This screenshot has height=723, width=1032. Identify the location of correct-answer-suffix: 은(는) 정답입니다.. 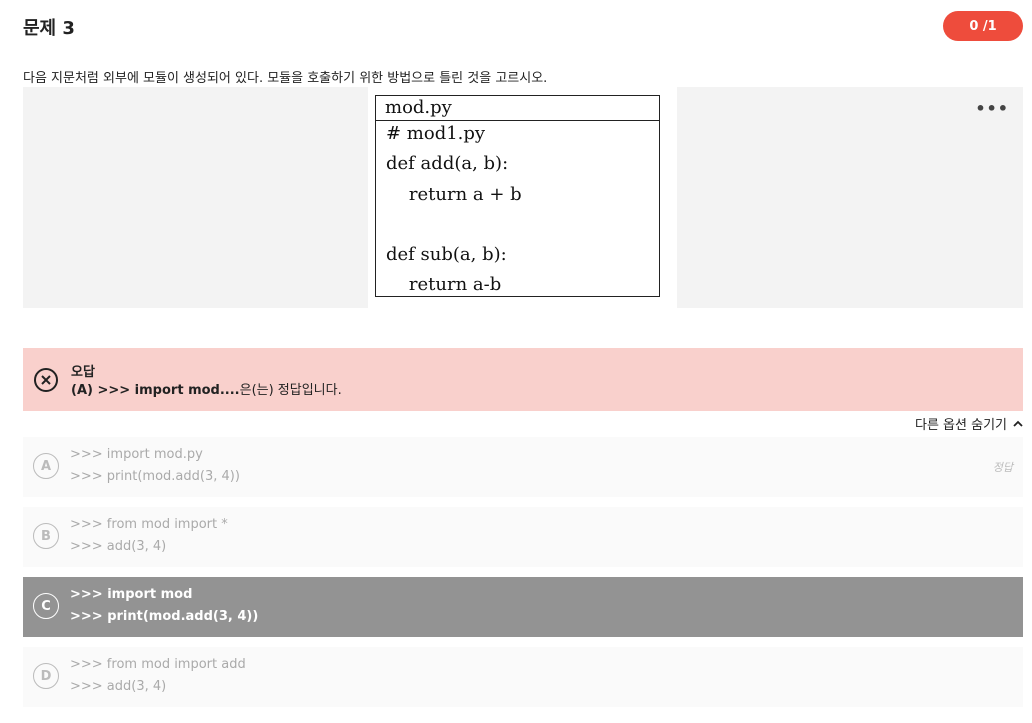
(290, 390).